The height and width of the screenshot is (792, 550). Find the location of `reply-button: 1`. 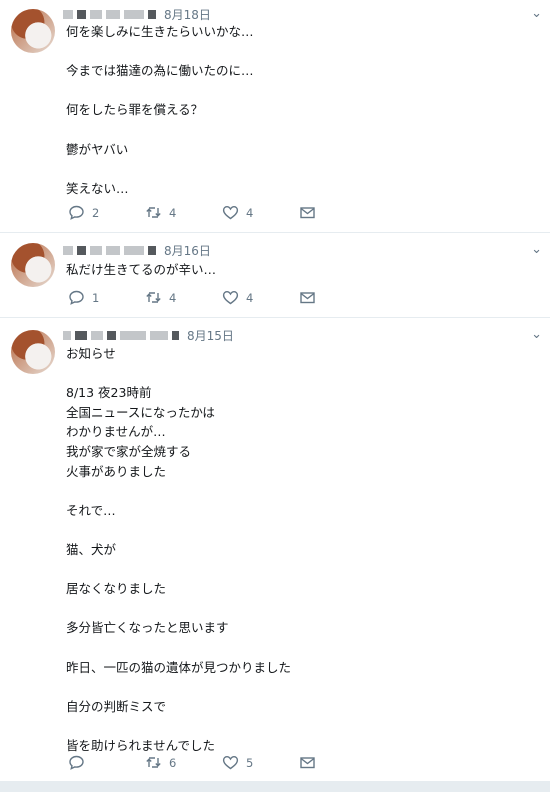

reply-button: 1 is located at coordinates (106, 297).